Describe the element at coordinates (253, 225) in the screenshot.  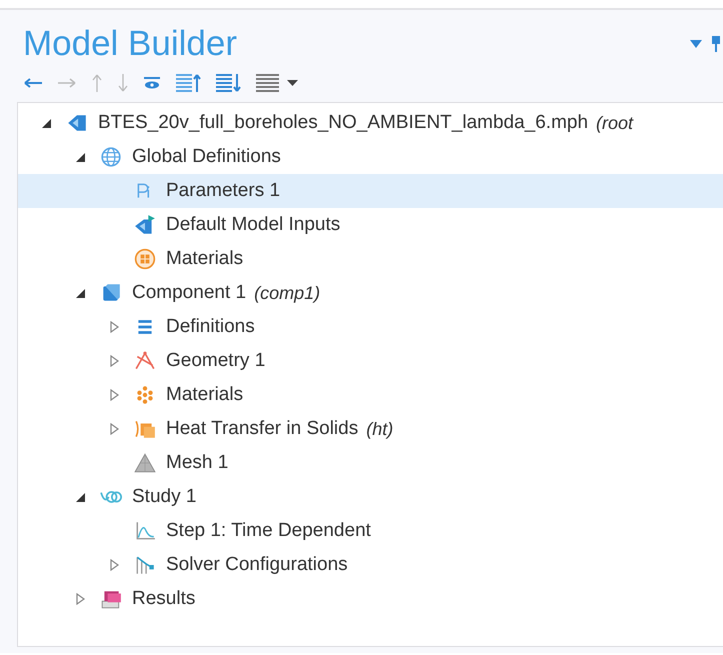
I see `item-label: Default Model Inputs` at that location.